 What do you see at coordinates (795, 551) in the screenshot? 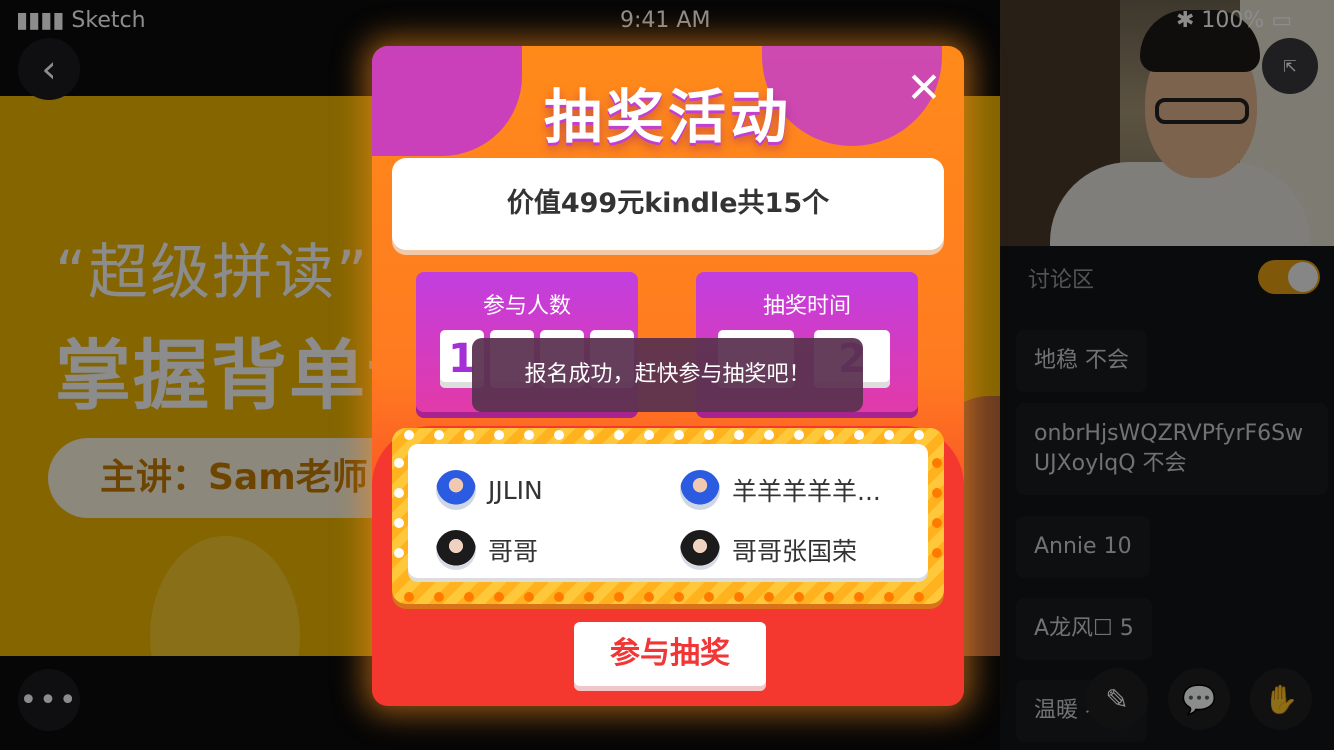
I see `winner-name: 哥哥张国荣` at bounding box center [795, 551].